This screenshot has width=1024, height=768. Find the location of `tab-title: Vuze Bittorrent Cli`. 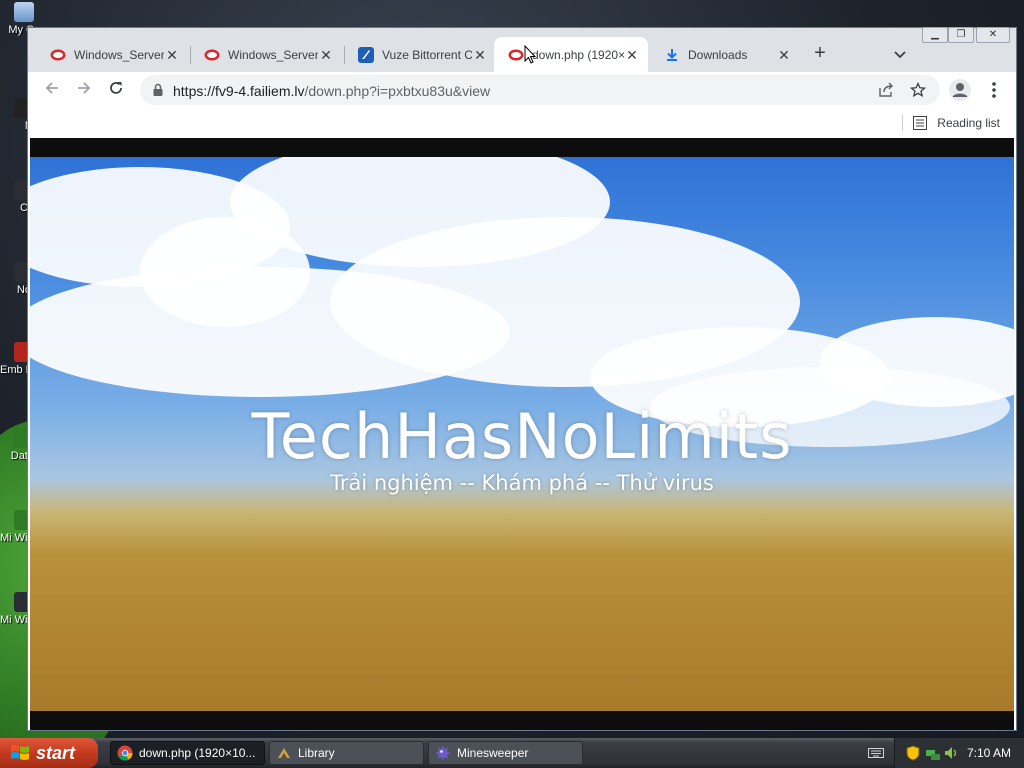

tab-title: Vuze Bittorrent Cli is located at coordinates (427, 54).